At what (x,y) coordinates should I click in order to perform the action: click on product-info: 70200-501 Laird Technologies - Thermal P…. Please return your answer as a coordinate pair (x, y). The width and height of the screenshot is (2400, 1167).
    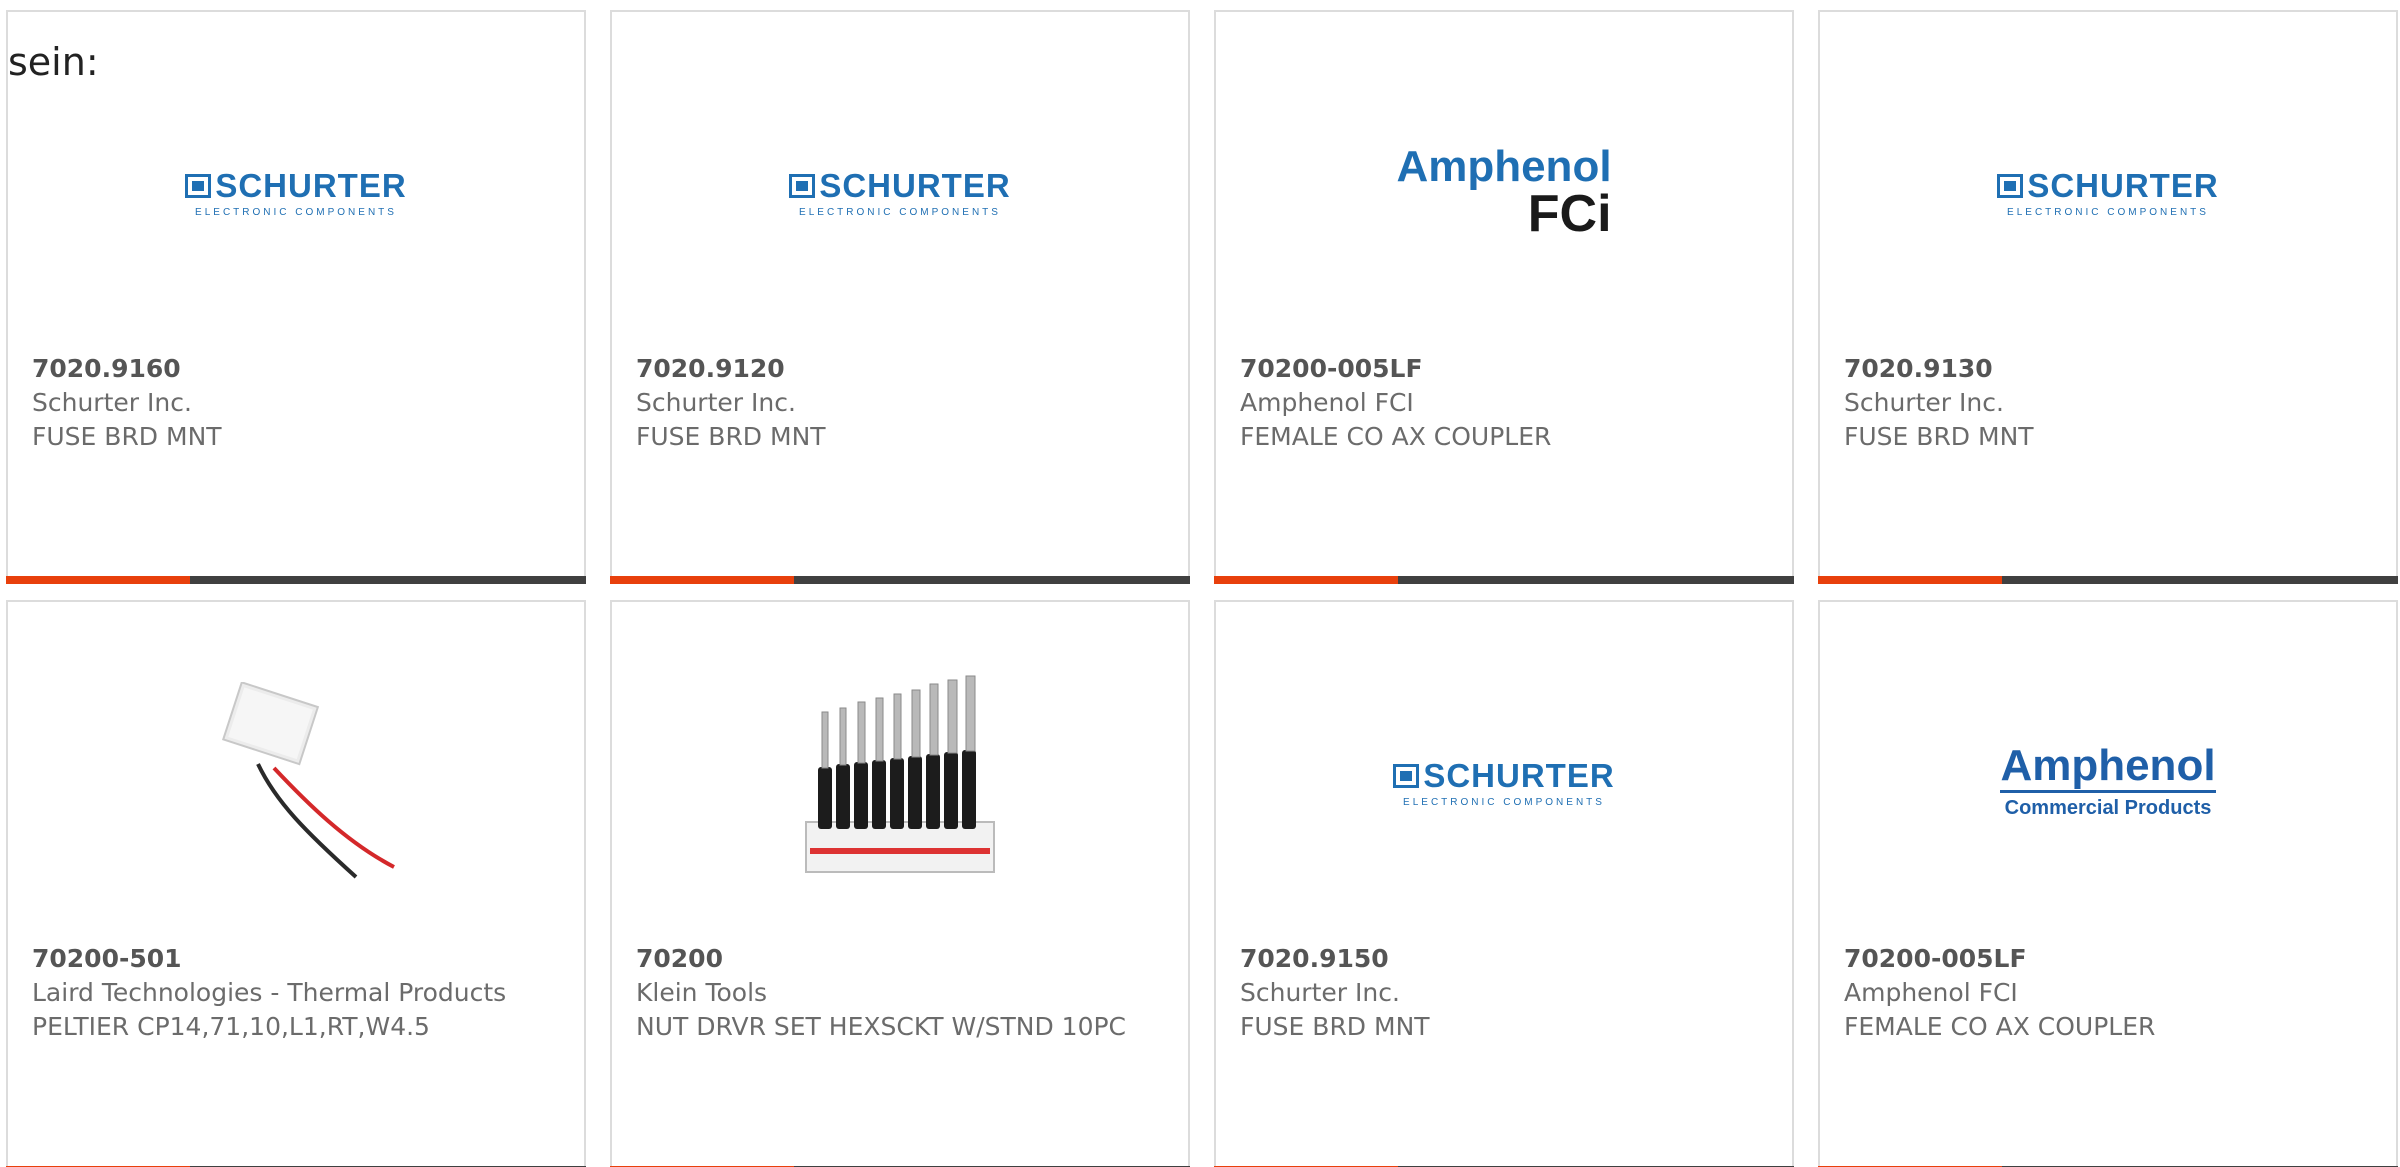
    Looking at the image, I should click on (296, 993).